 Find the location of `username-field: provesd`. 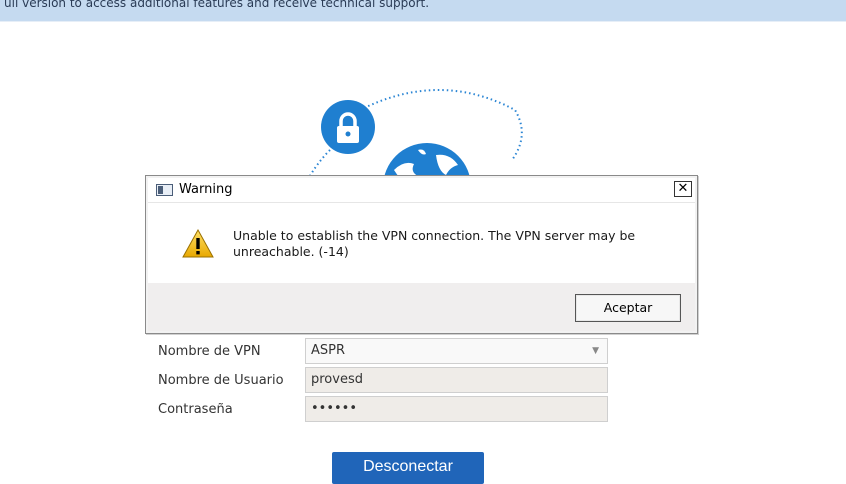

username-field: provesd is located at coordinates (456, 380).